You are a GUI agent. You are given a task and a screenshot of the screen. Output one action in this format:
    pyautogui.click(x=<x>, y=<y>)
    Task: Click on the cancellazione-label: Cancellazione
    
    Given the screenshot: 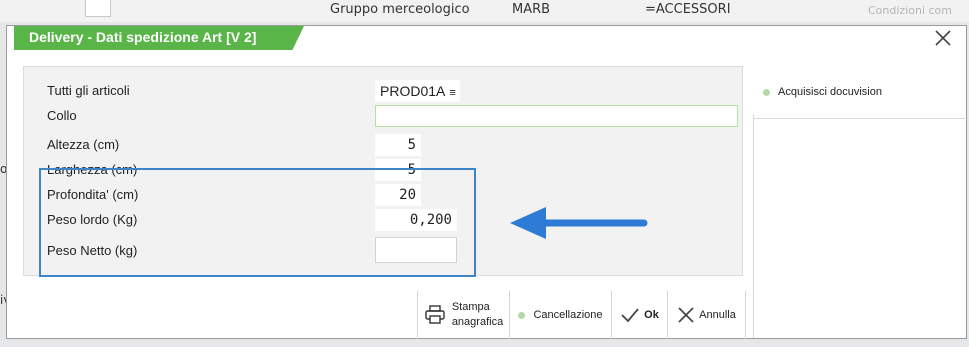 What is the action you would take?
    pyautogui.click(x=568, y=315)
    